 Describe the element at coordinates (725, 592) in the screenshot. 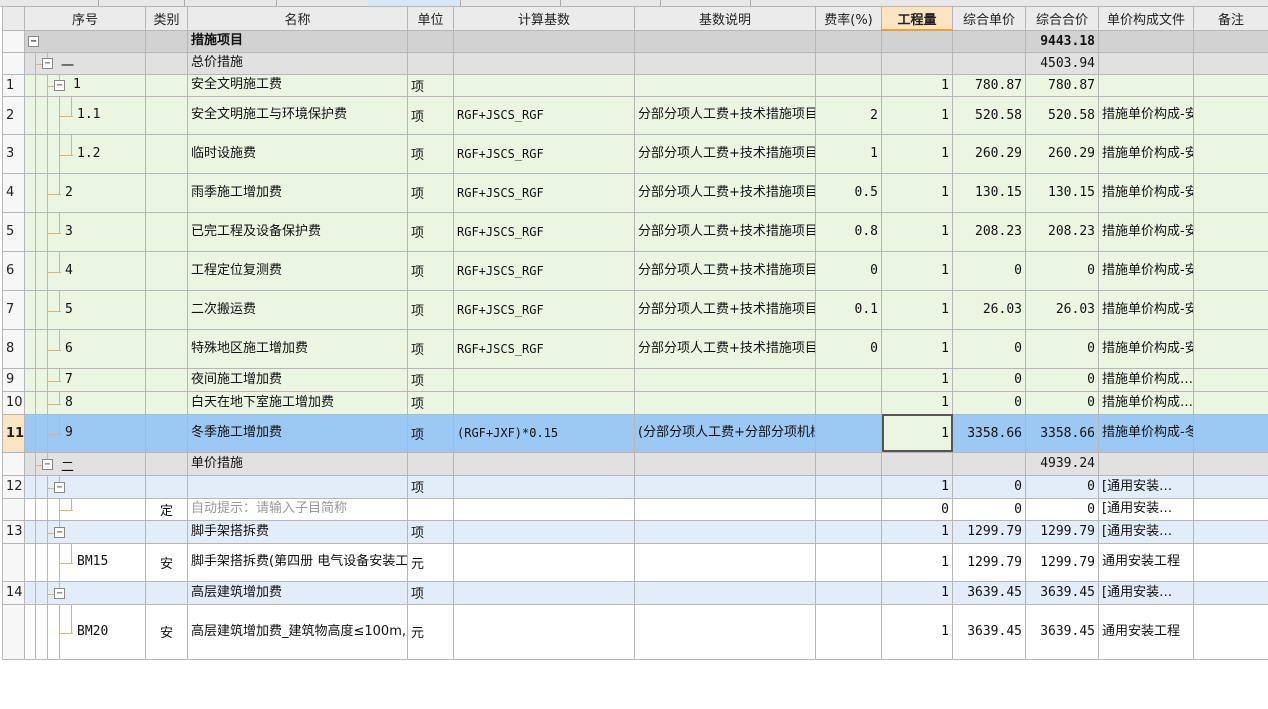

I see `base-desc-cell` at that location.